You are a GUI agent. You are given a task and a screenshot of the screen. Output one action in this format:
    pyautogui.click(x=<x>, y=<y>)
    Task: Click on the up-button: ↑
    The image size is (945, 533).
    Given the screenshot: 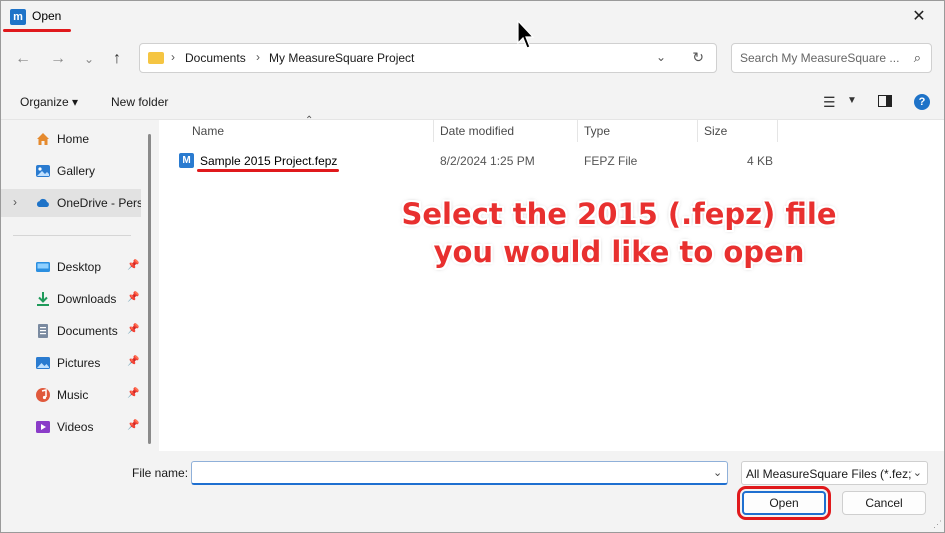 What is the action you would take?
    pyautogui.click(x=117, y=59)
    